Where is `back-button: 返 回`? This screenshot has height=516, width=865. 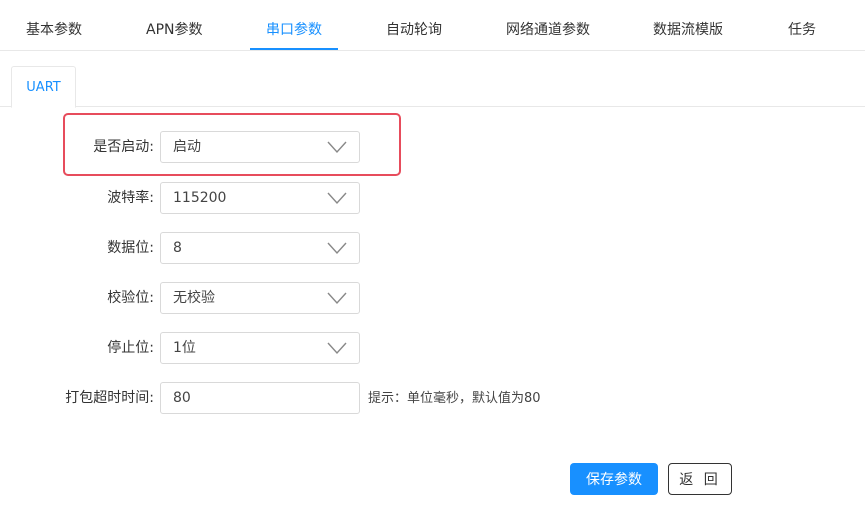
back-button: 返 回 is located at coordinates (700, 479).